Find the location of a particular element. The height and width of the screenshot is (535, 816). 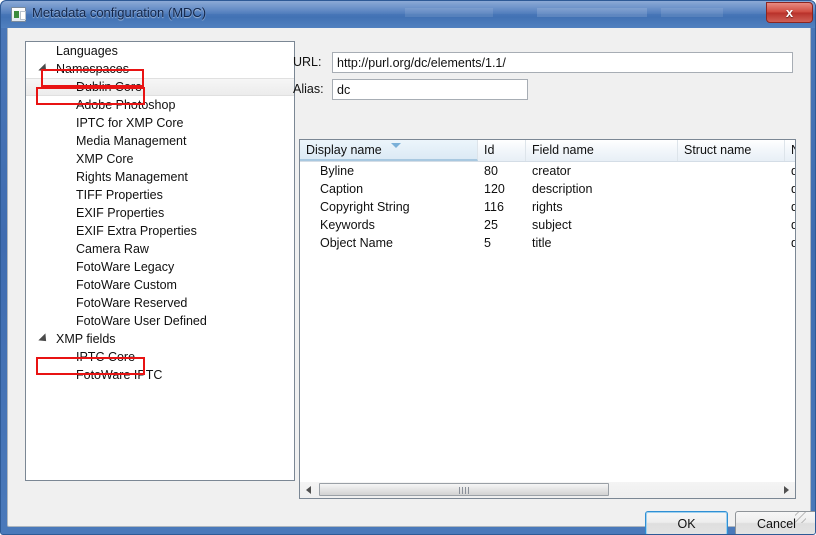

tree-item-label: TIFF Properties is located at coordinates (119, 195).